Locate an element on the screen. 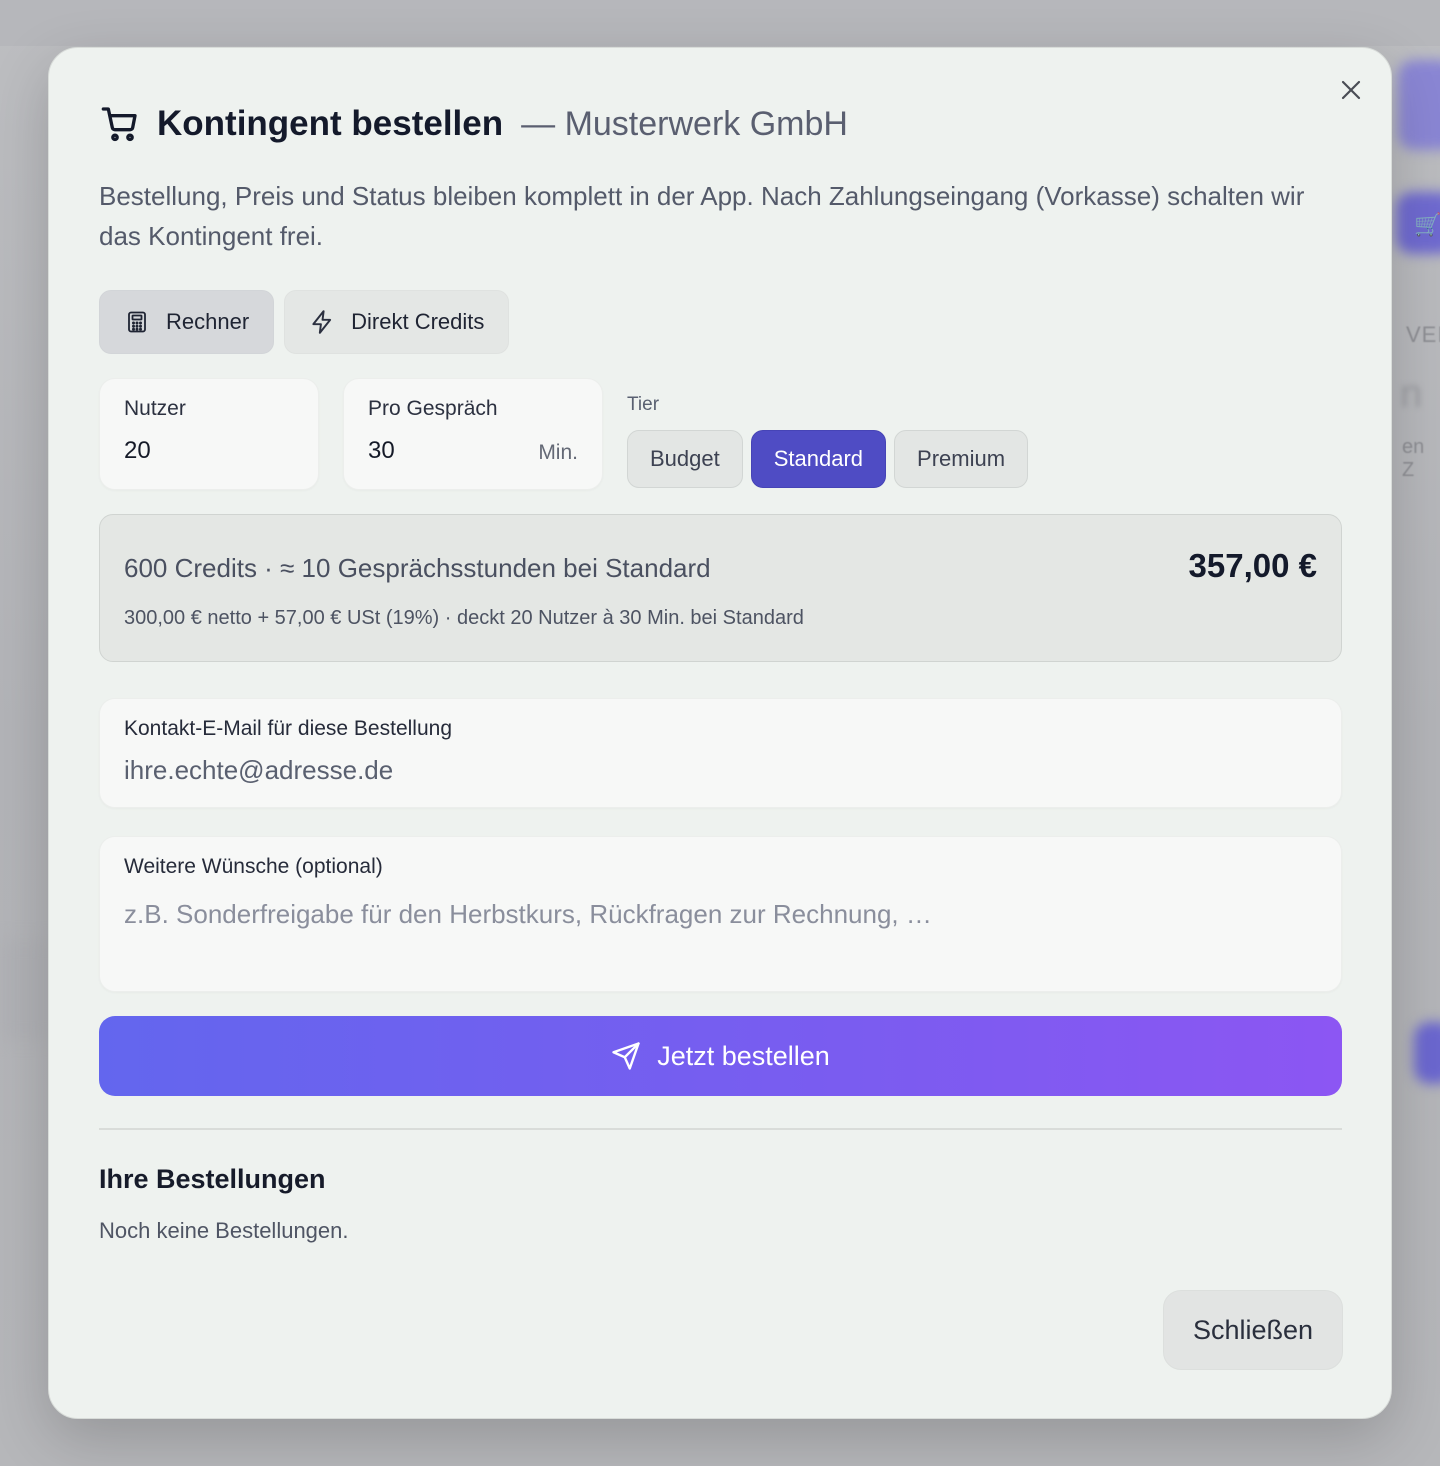 Image resolution: width=1440 pixels, height=1466 pixels. users-label: Nutzer is located at coordinates (155, 408).